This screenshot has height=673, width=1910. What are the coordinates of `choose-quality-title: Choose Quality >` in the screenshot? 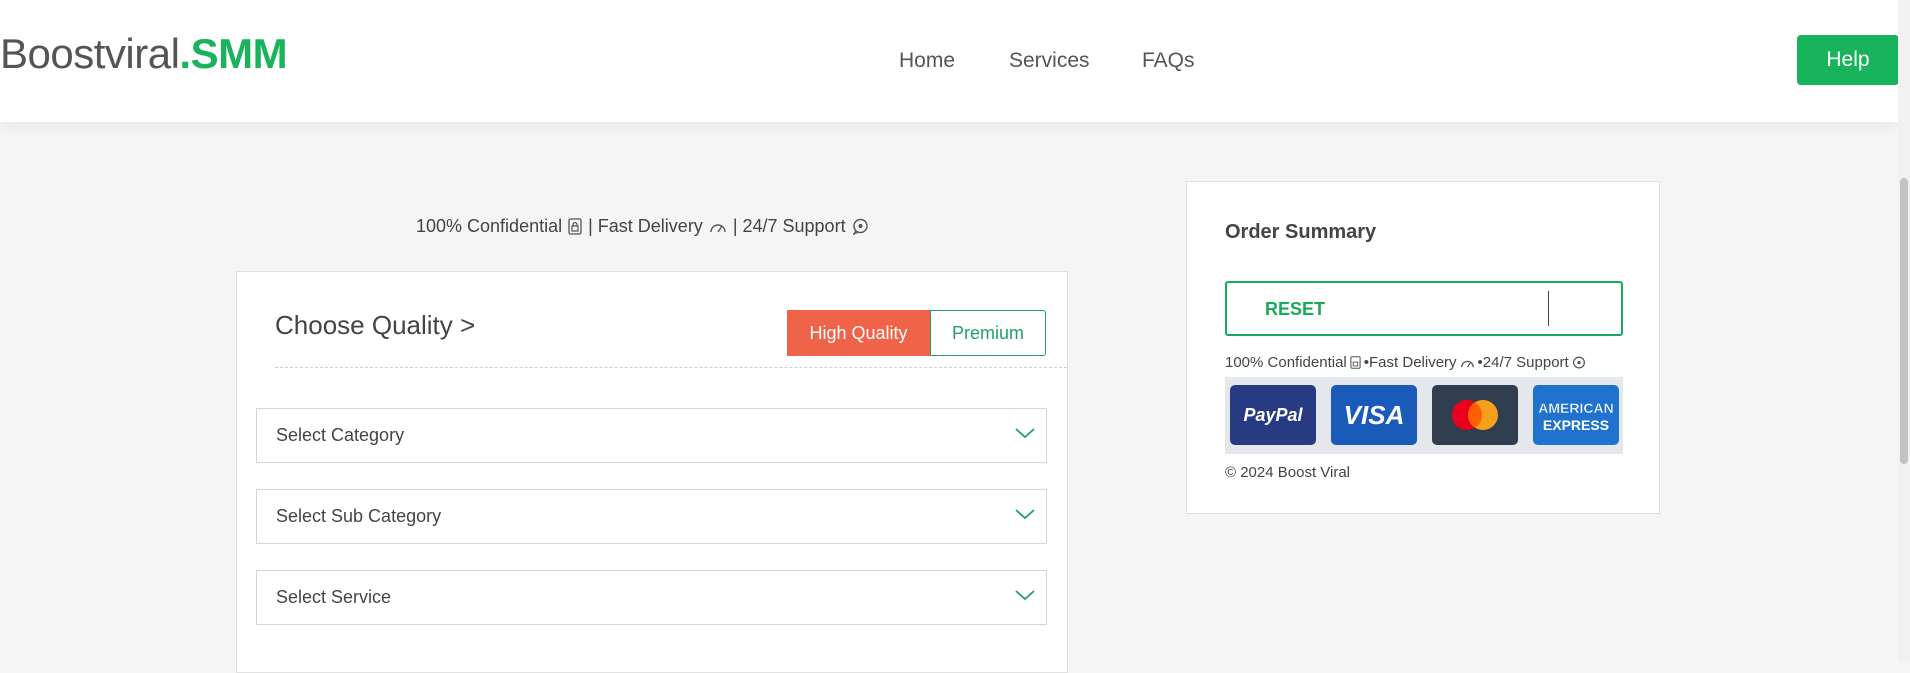 It's located at (375, 325).